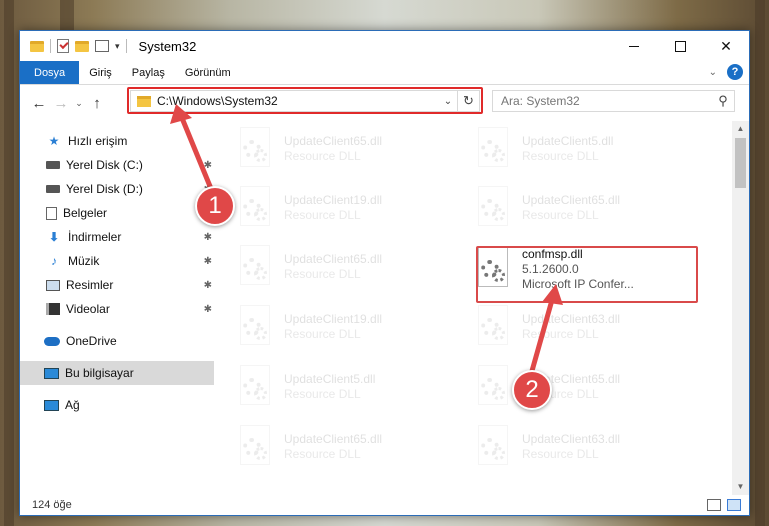 Image resolution: width=769 pixels, height=526 pixels. Describe the element at coordinates (91, 341) in the screenshot. I see `sidebar-item-label: OneDrive` at that location.